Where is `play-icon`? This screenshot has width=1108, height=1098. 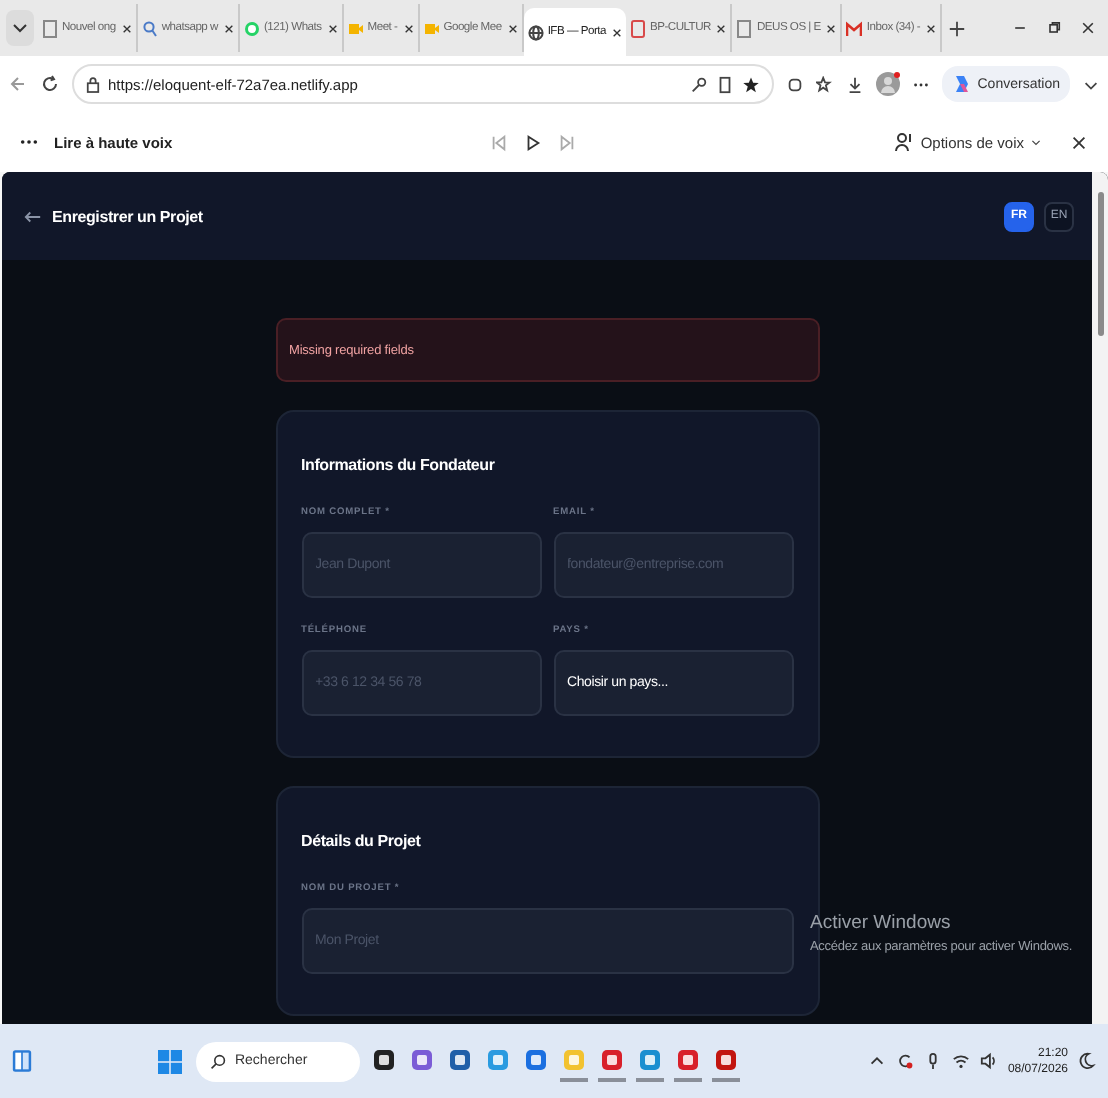 play-icon is located at coordinates (533, 142).